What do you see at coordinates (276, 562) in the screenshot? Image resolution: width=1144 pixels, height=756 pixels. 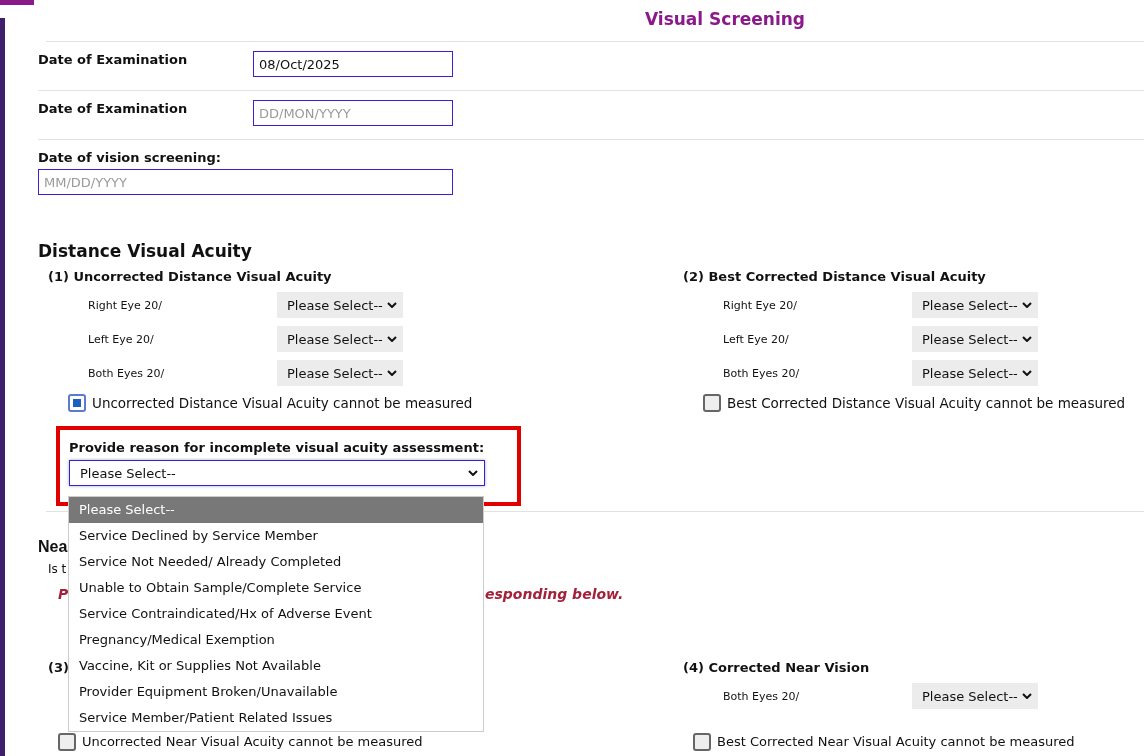 I see `dropdown-option: Service Not Needed/ Already Completed` at bounding box center [276, 562].